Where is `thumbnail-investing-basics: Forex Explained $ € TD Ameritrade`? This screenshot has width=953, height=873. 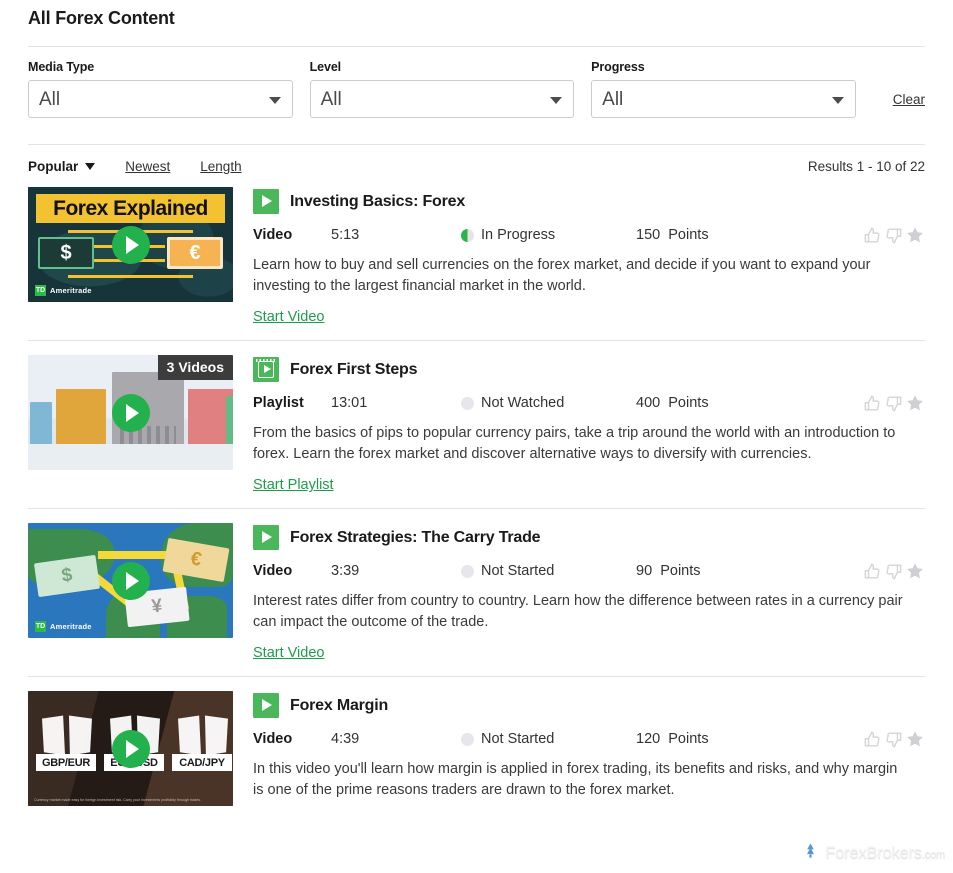
thumbnail-investing-basics: Forex Explained $ € TD Ameritrade is located at coordinates (130, 244).